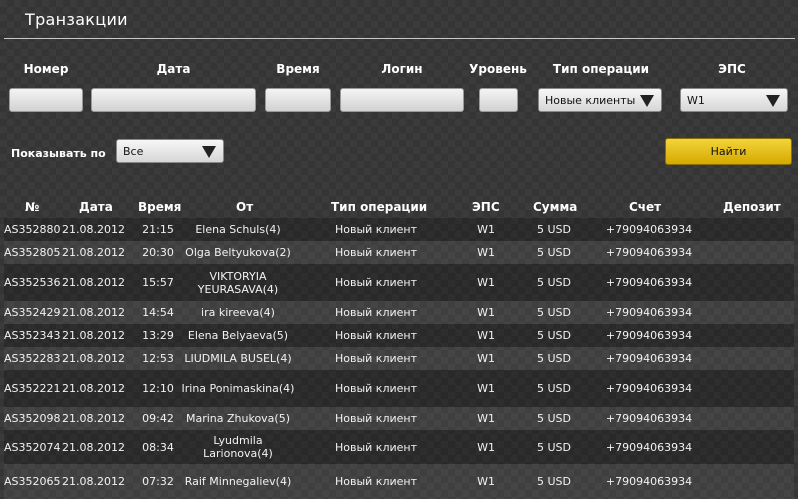 This screenshot has width=798, height=499. What do you see at coordinates (379, 207) in the screenshot?
I see `column-header-op-type: Тип операции` at bounding box center [379, 207].